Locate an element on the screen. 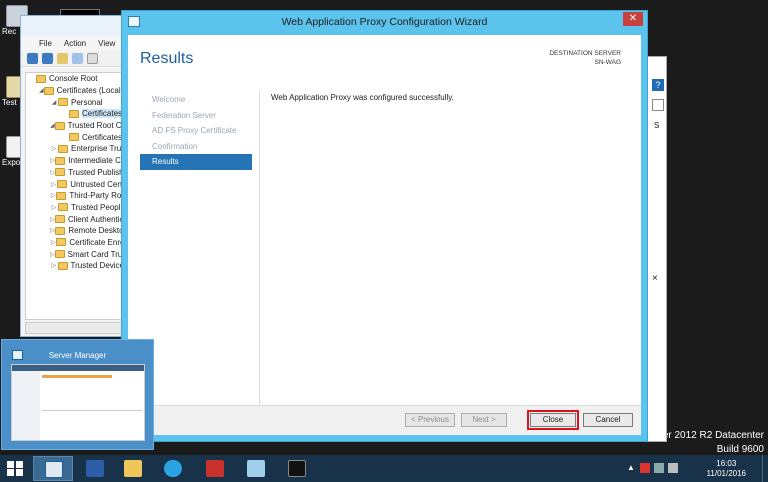 The height and width of the screenshot is (482, 768). show-tree-icon is located at coordinates (77, 58).